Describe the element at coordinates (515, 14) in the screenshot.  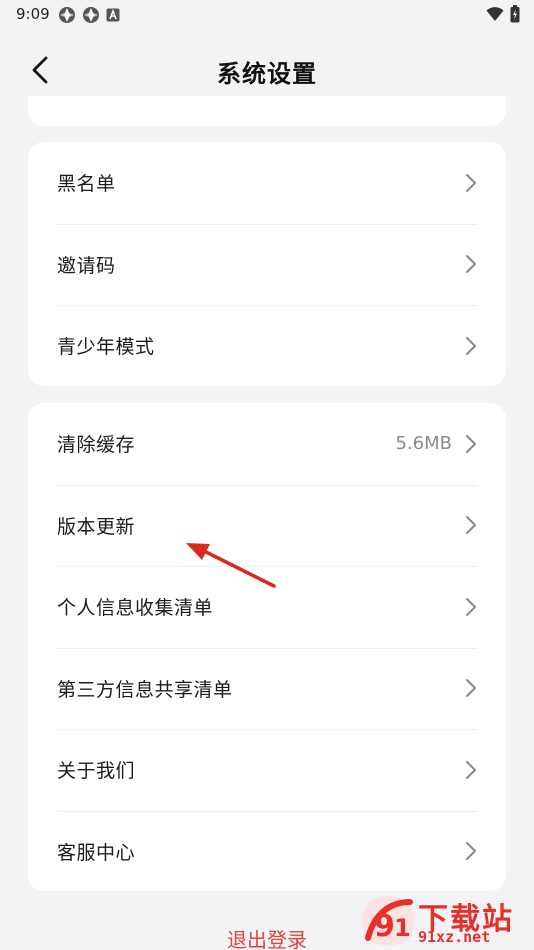
I see `battery-icon` at that location.